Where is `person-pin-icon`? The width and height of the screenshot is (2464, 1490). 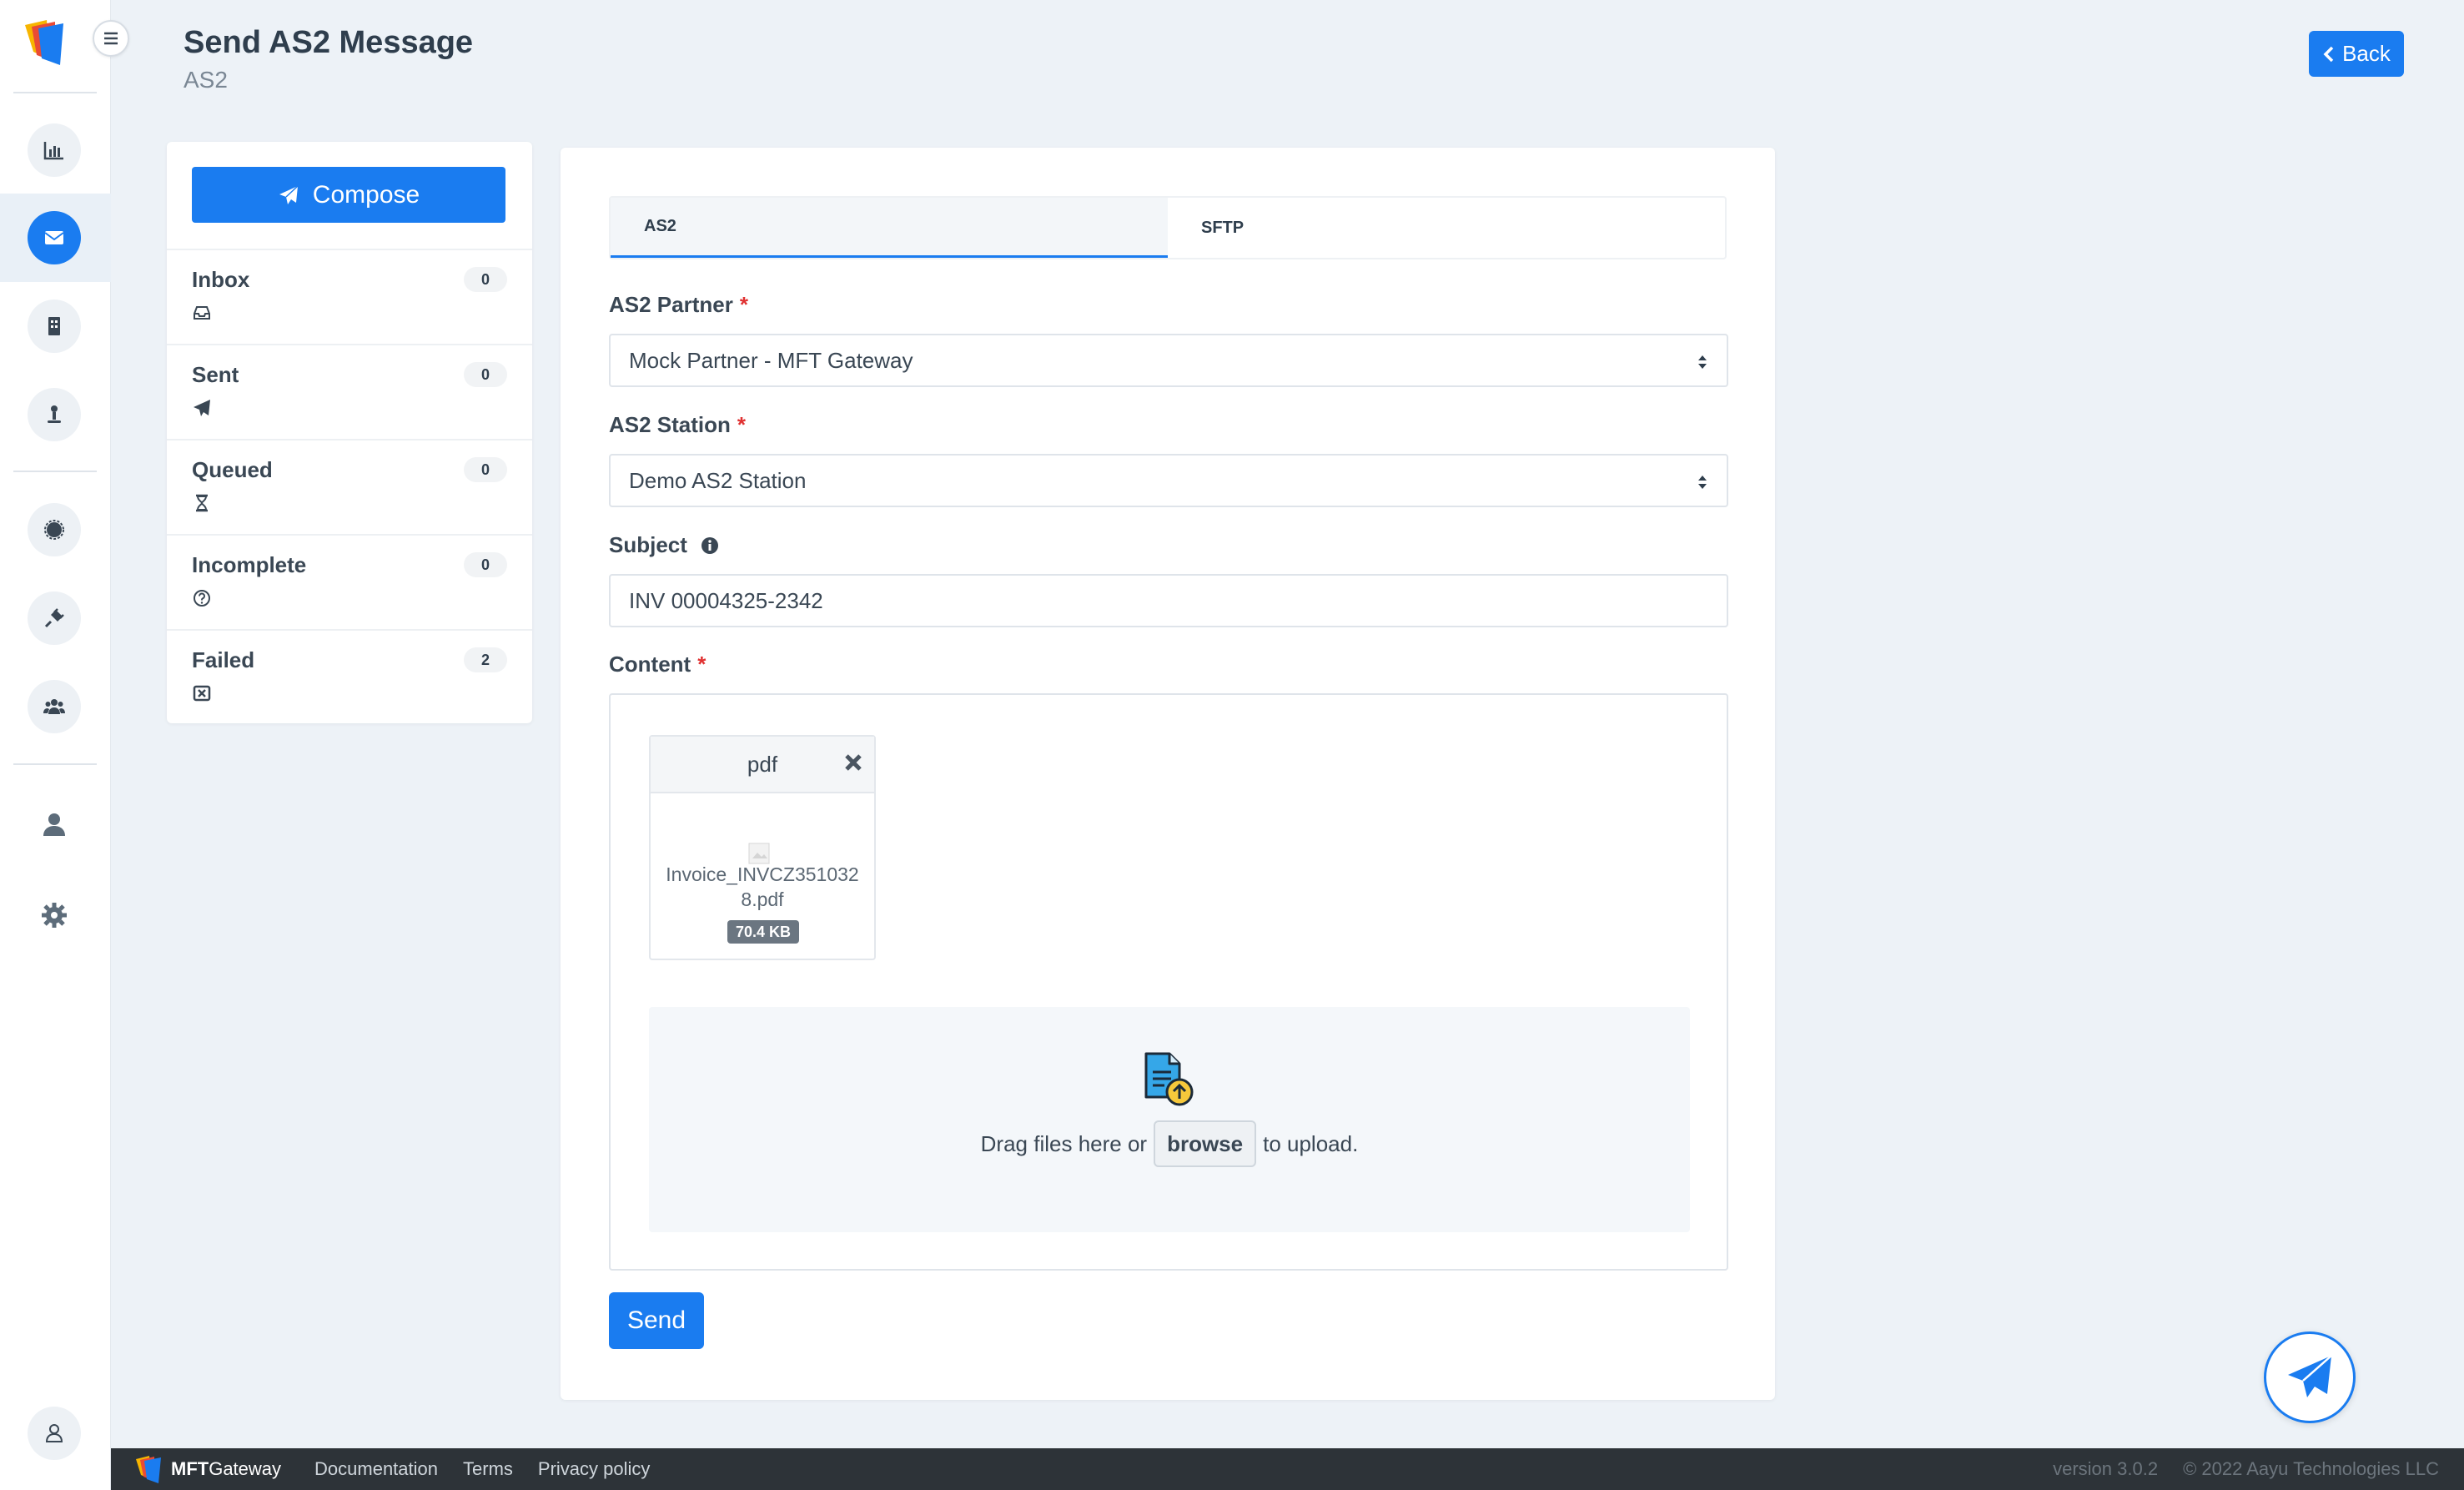
person-pin-icon is located at coordinates (54, 414).